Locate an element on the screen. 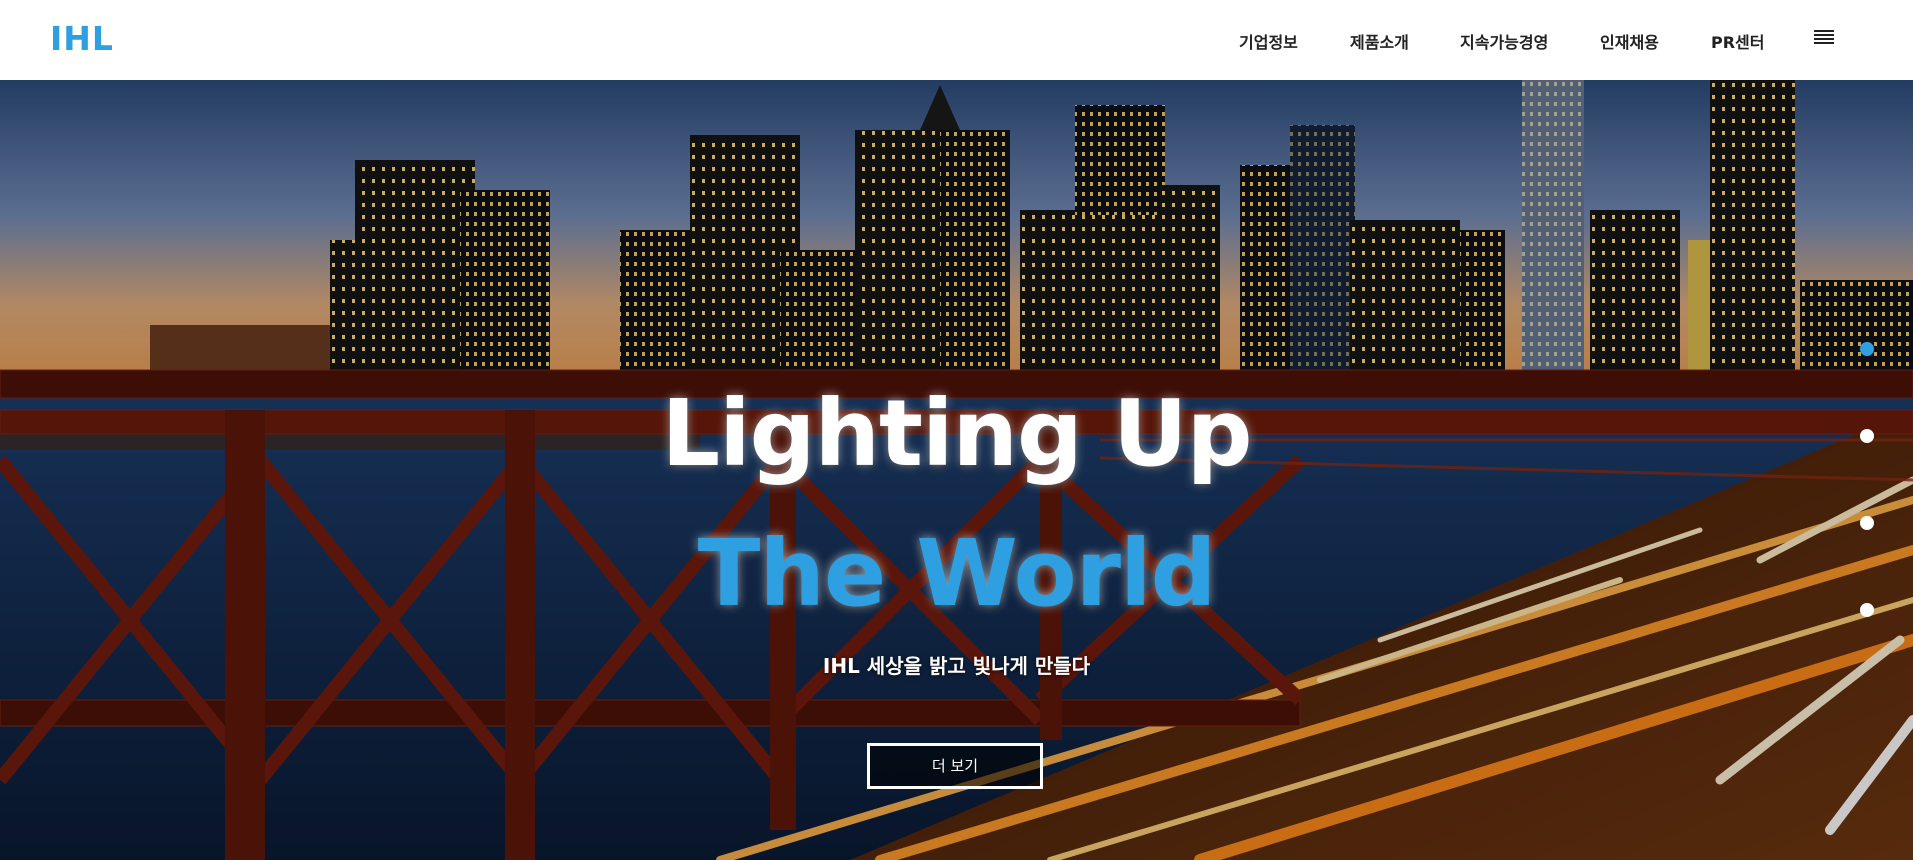  hero-title-line-2: The World is located at coordinates (957, 573).